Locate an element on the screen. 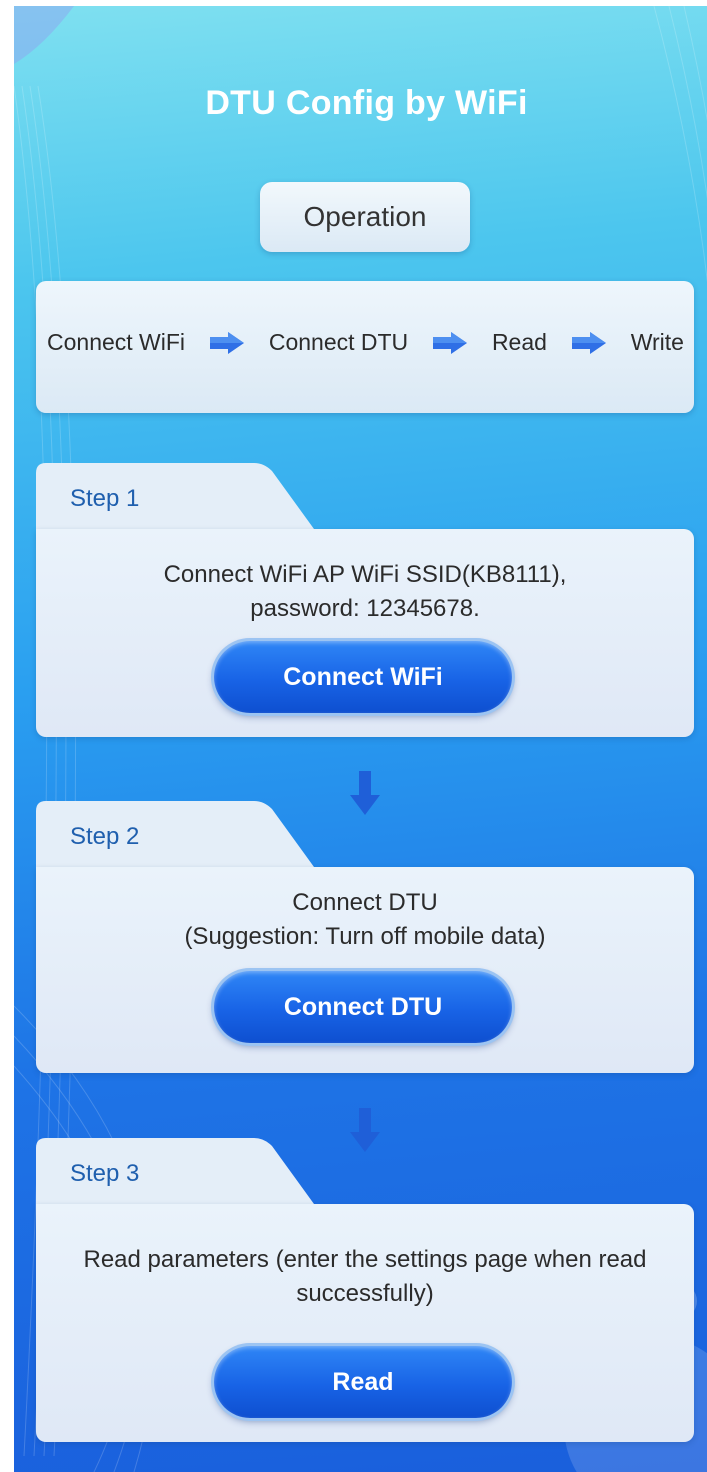 The width and height of the screenshot is (707, 1472). operation-text: Operation is located at coordinates (365, 216).